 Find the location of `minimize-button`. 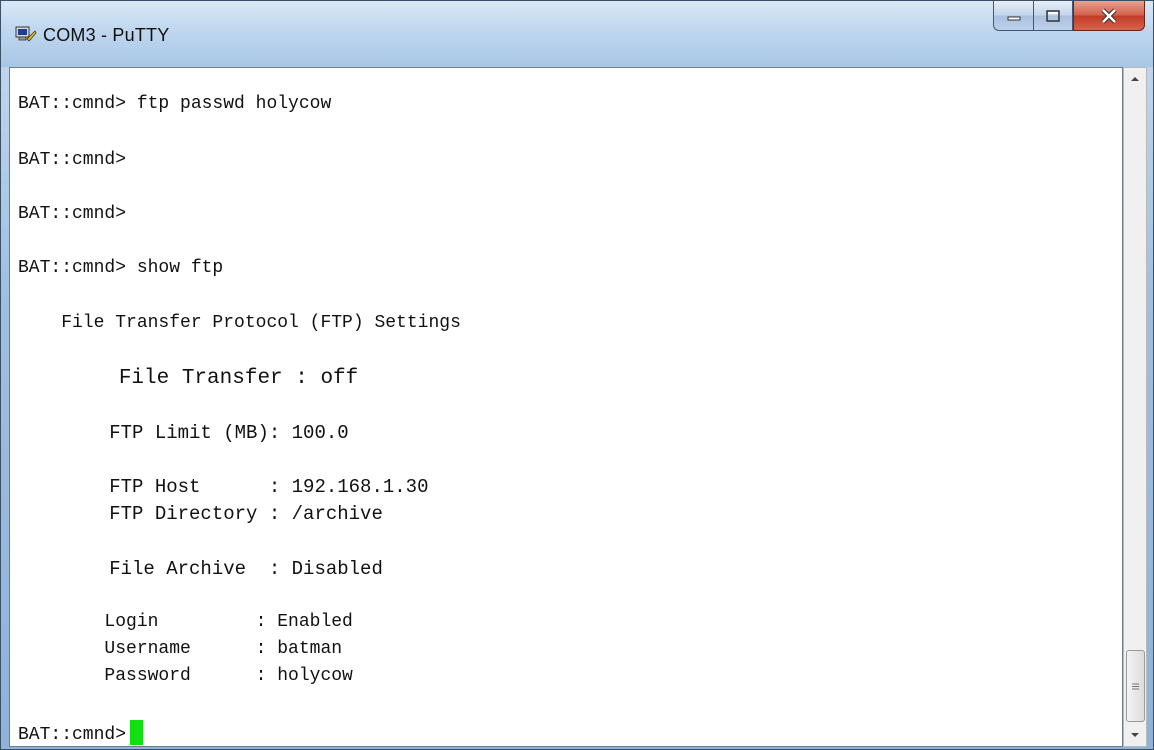

minimize-button is located at coordinates (1013, 16).